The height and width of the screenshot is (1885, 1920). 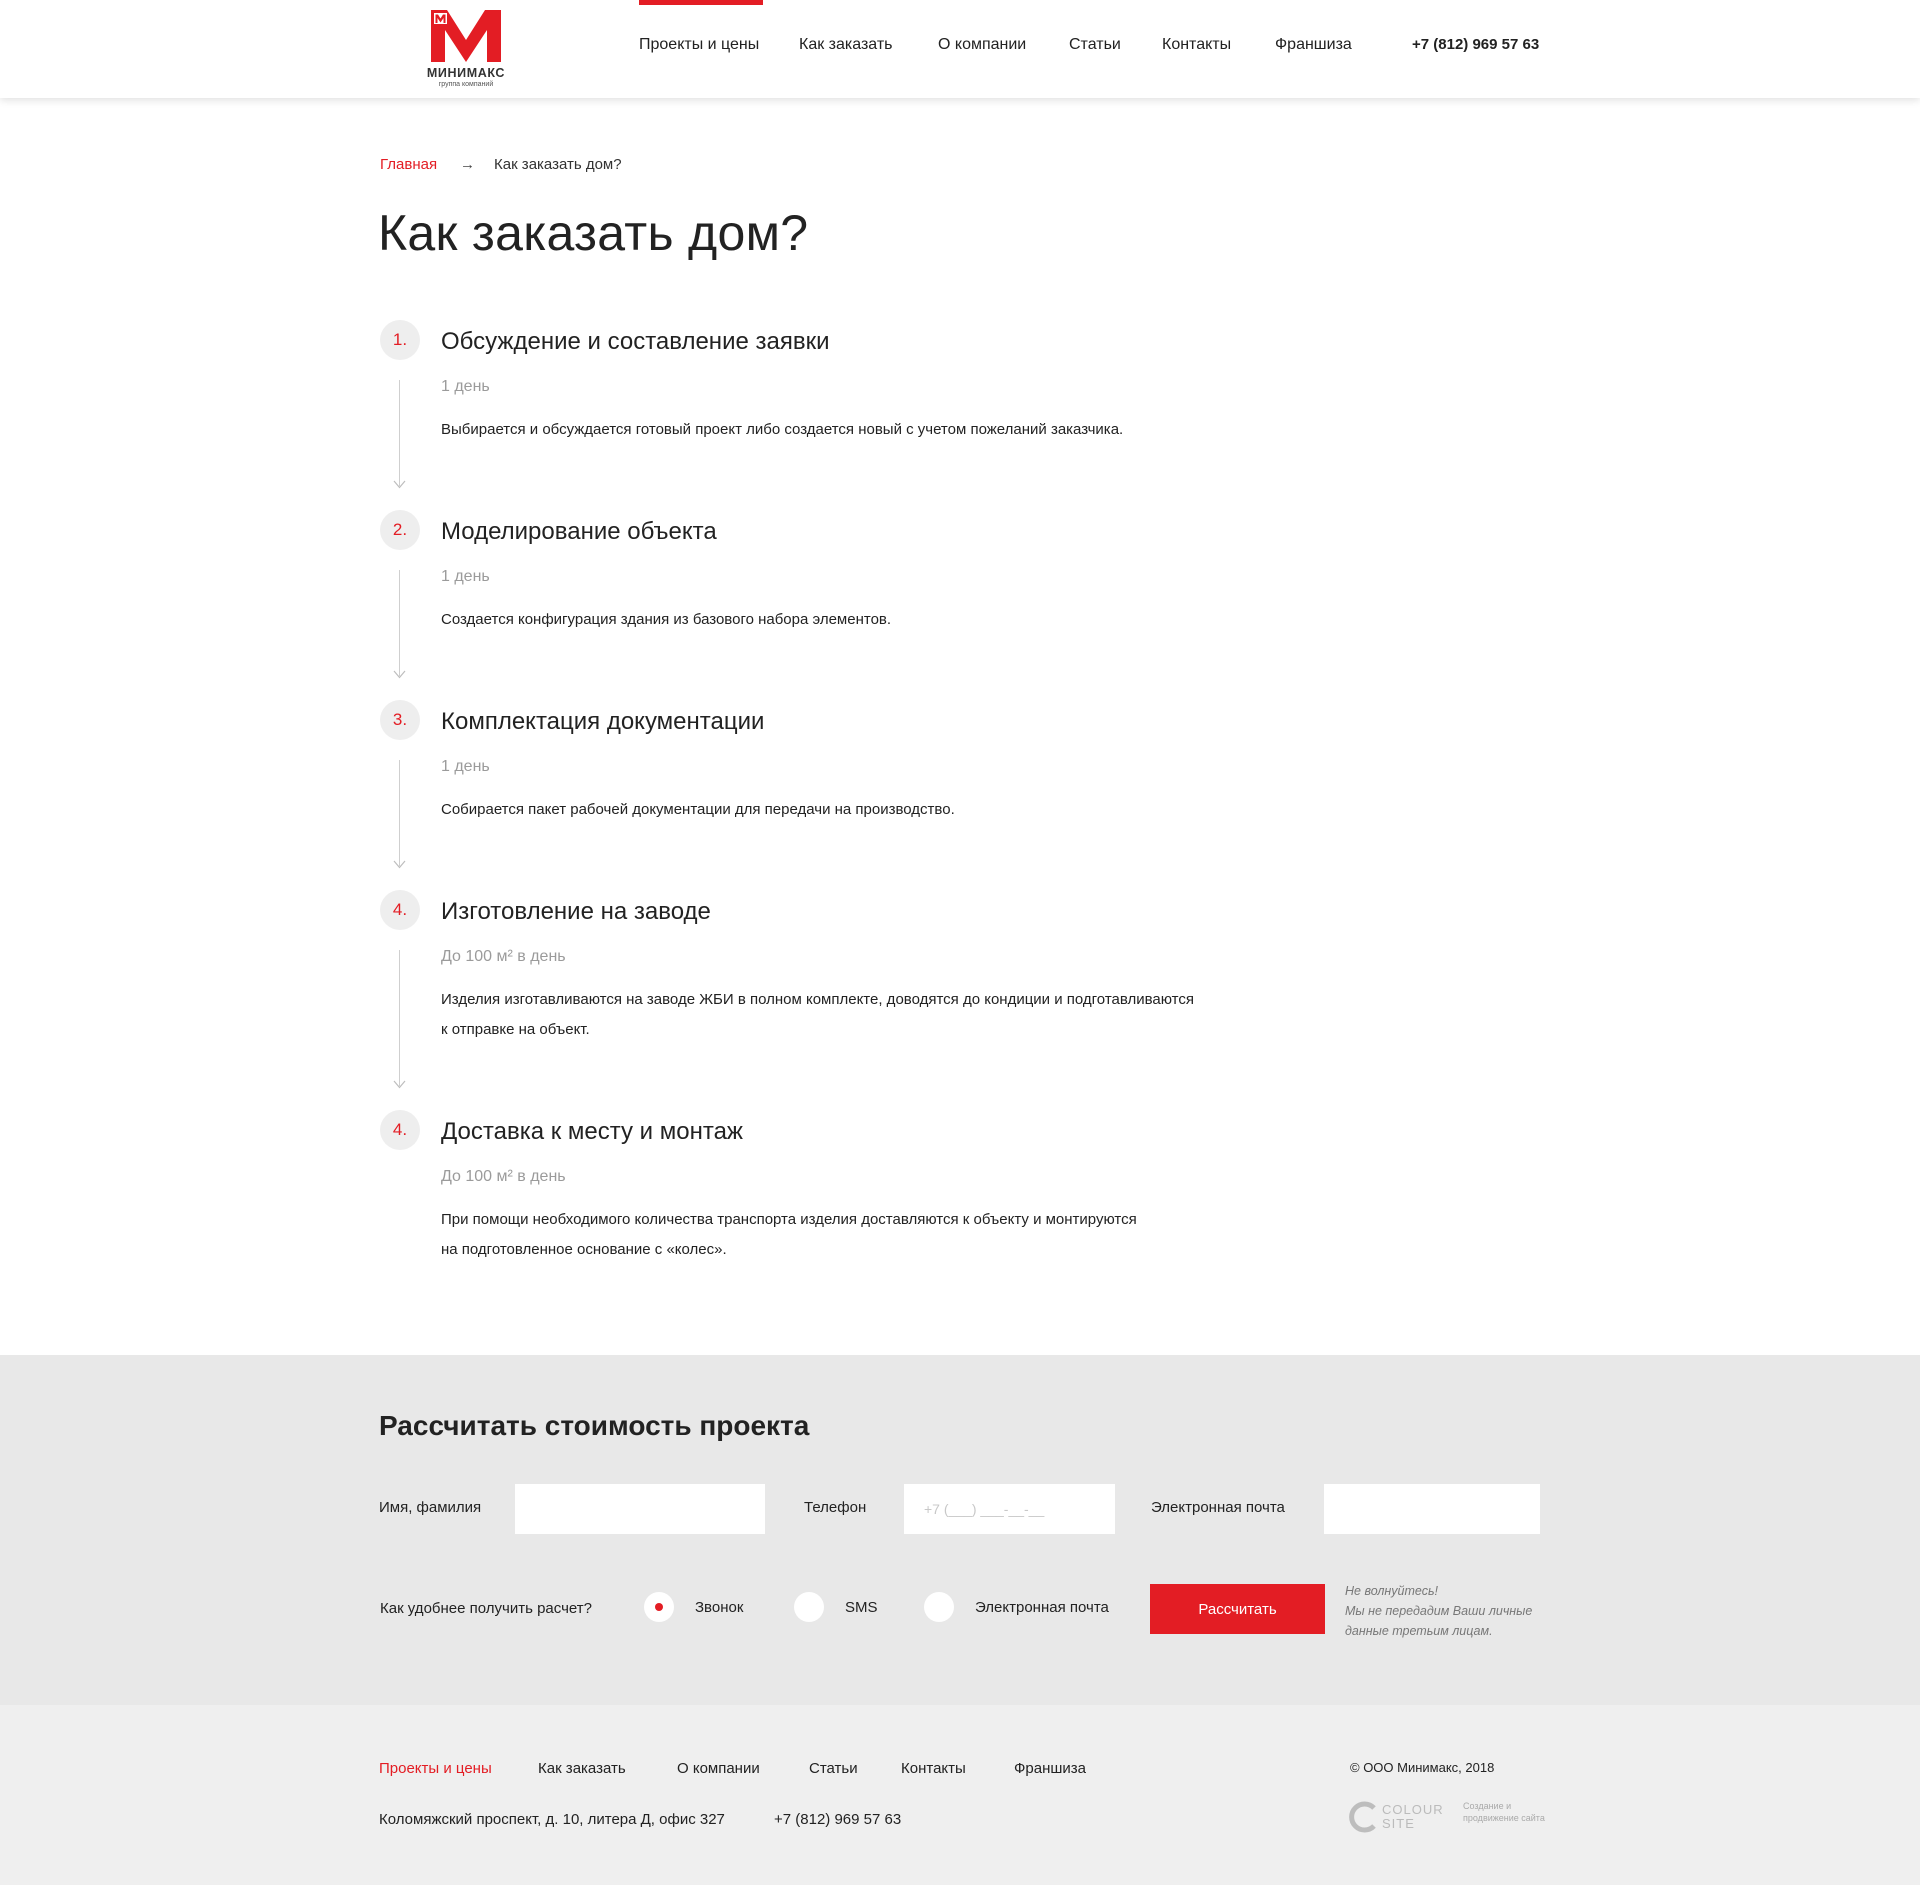 What do you see at coordinates (1313, 45) in the screenshot?
I see `nav-item-franchise: Франшиза` at bounding box center [1313, 45].